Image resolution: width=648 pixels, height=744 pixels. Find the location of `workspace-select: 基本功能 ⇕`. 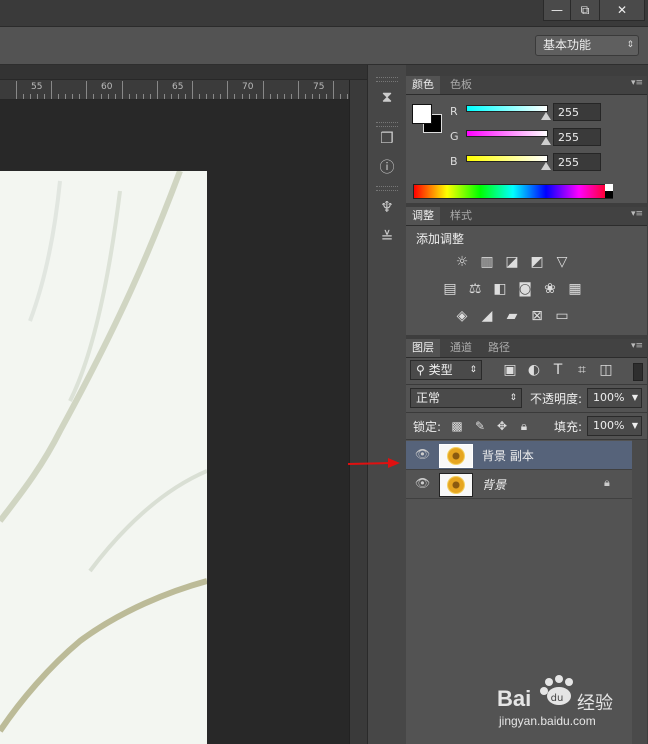

workspace-select: 基本功能 ⇕ is located at coordinates (587, 45).